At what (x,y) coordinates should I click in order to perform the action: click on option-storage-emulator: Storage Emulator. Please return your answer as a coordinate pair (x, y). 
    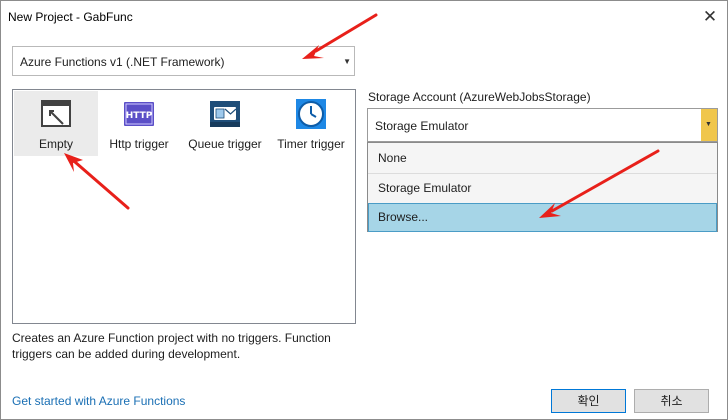
    Looking at the image, I should click on (542, 188).